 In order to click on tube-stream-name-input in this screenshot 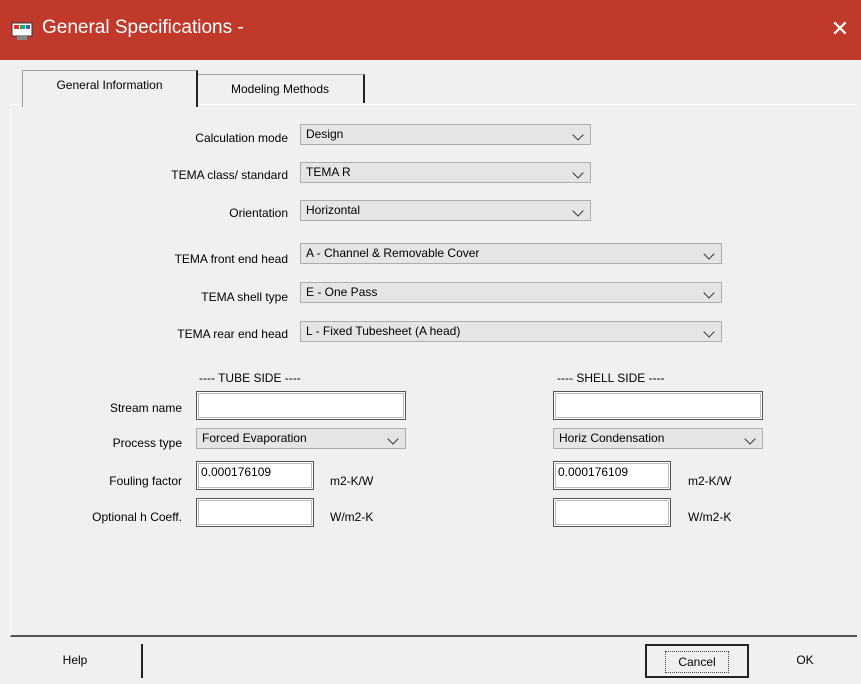, I will do `click(301, 405)`.